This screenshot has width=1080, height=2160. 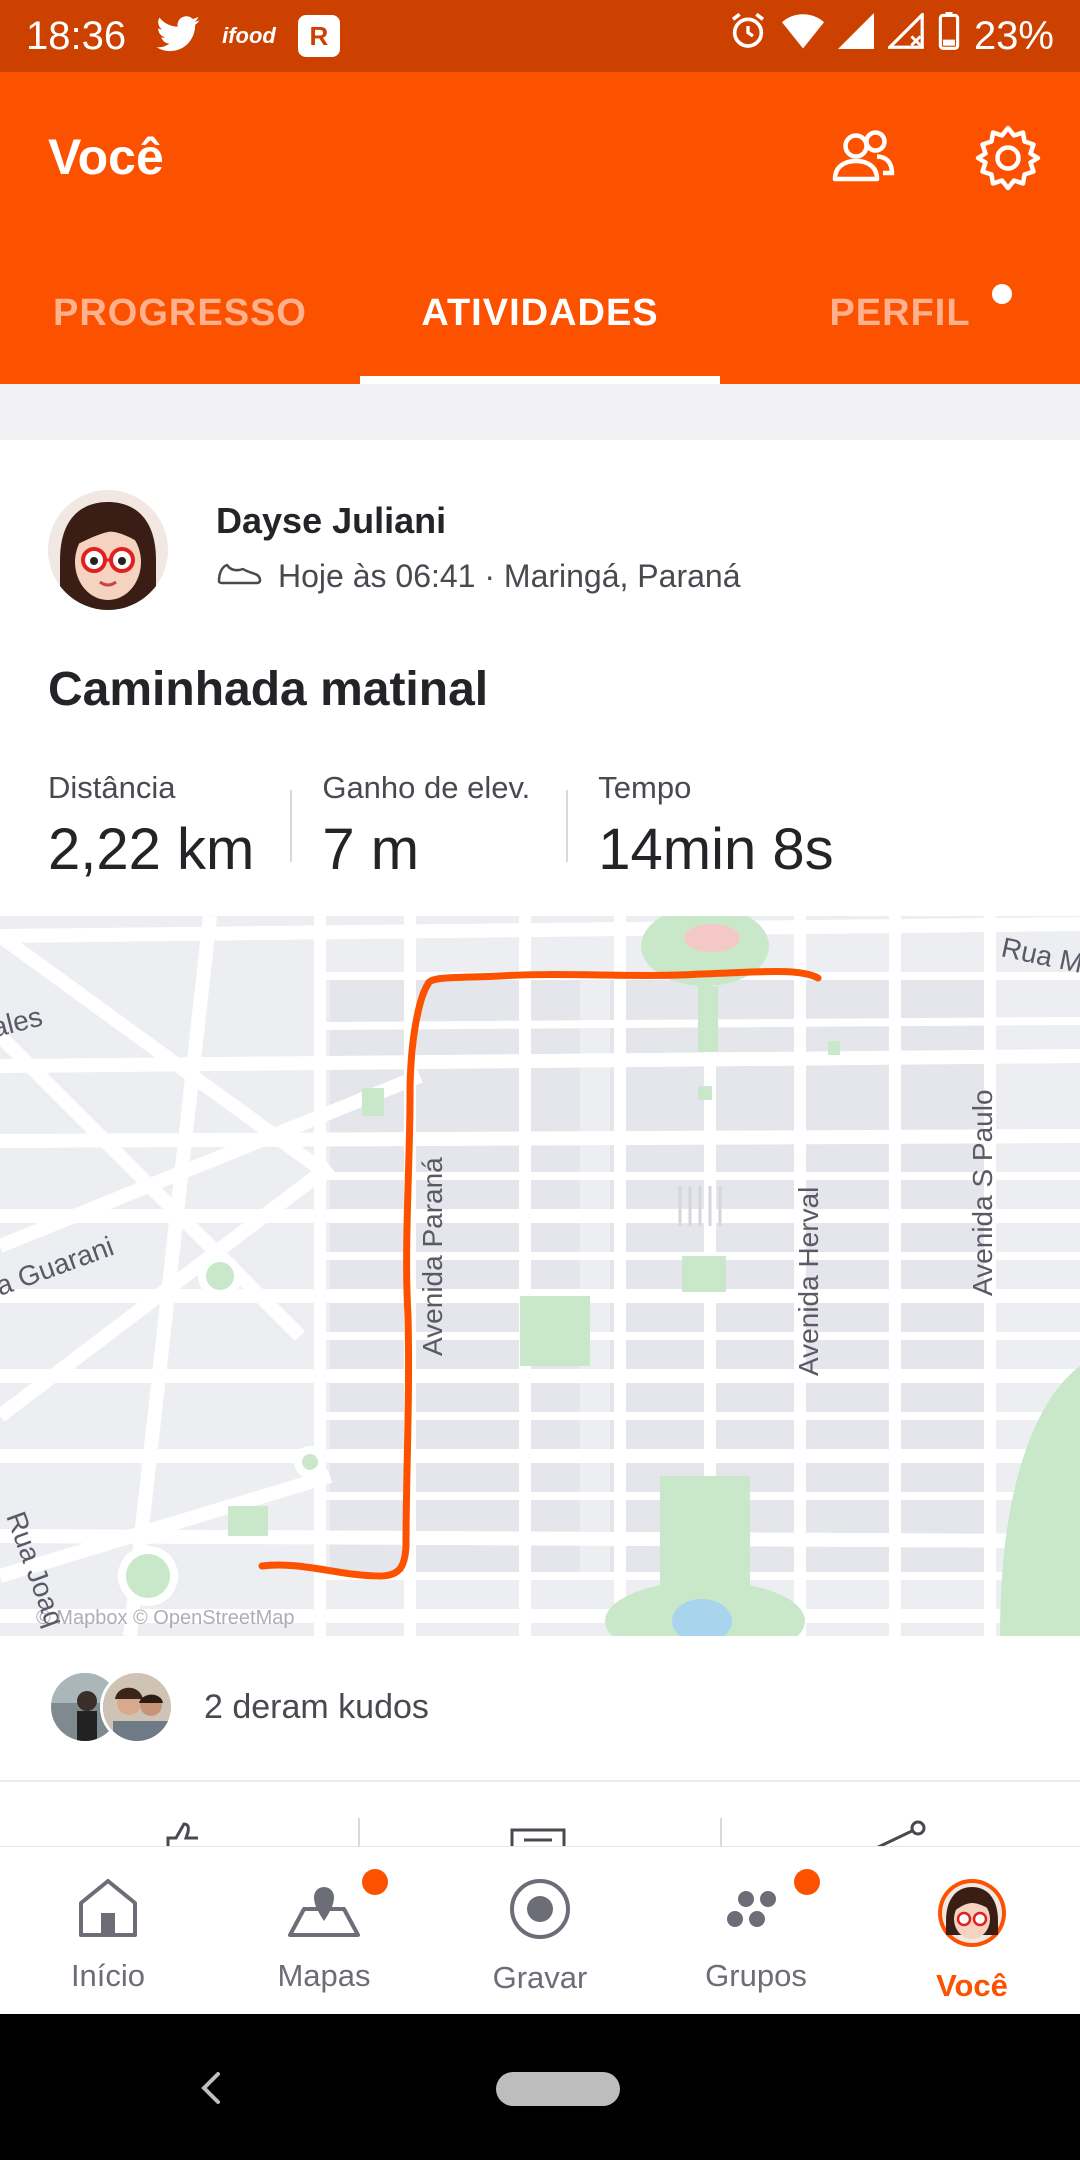 I want to click on activity-meta: Hoje às 06:41 · Maringá, Paraná, so click(x=478, y=576).